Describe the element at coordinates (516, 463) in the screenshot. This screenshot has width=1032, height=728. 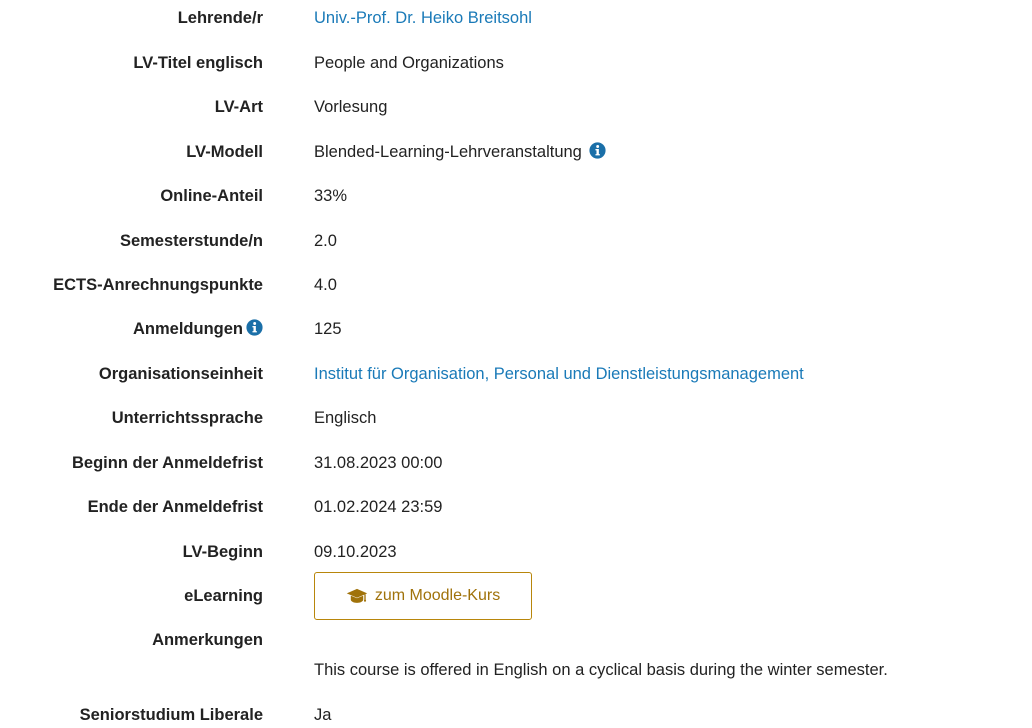
I see `row-beginn-anmeldefrist: Beginn der Anmeldefrist 31.08.2023 00:00` at that location.